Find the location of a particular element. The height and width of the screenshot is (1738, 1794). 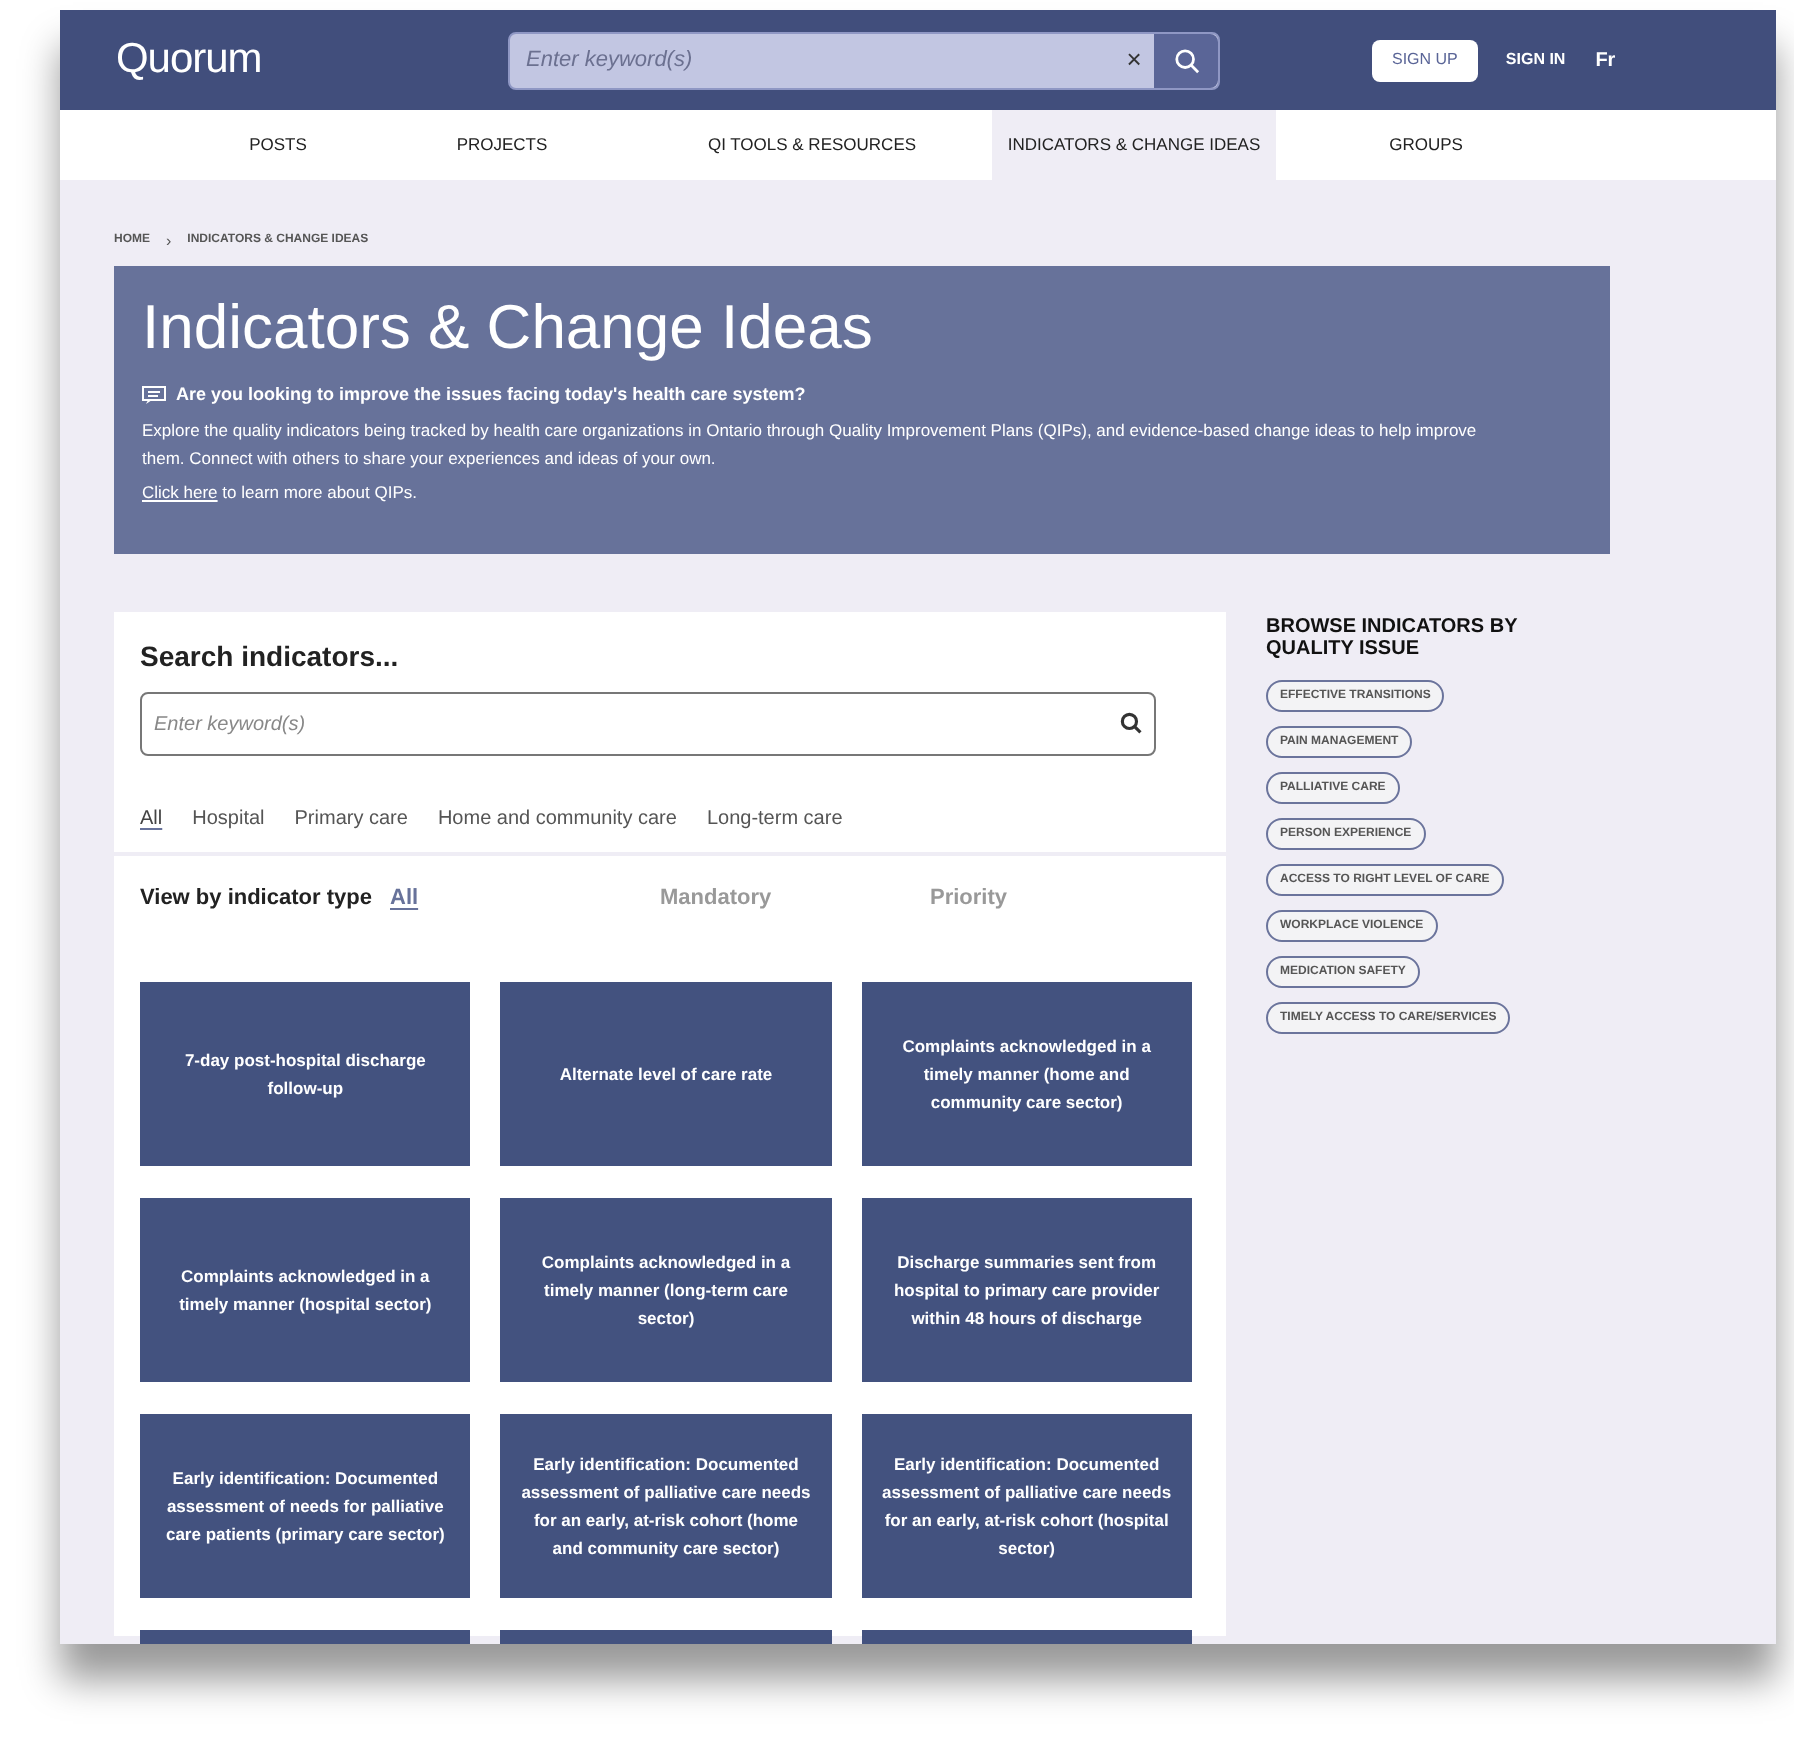

indicator-tile: Early identification: Documented assessment of needs for palliative care patients (primary care sector) is located at coordinates (305, 1505).